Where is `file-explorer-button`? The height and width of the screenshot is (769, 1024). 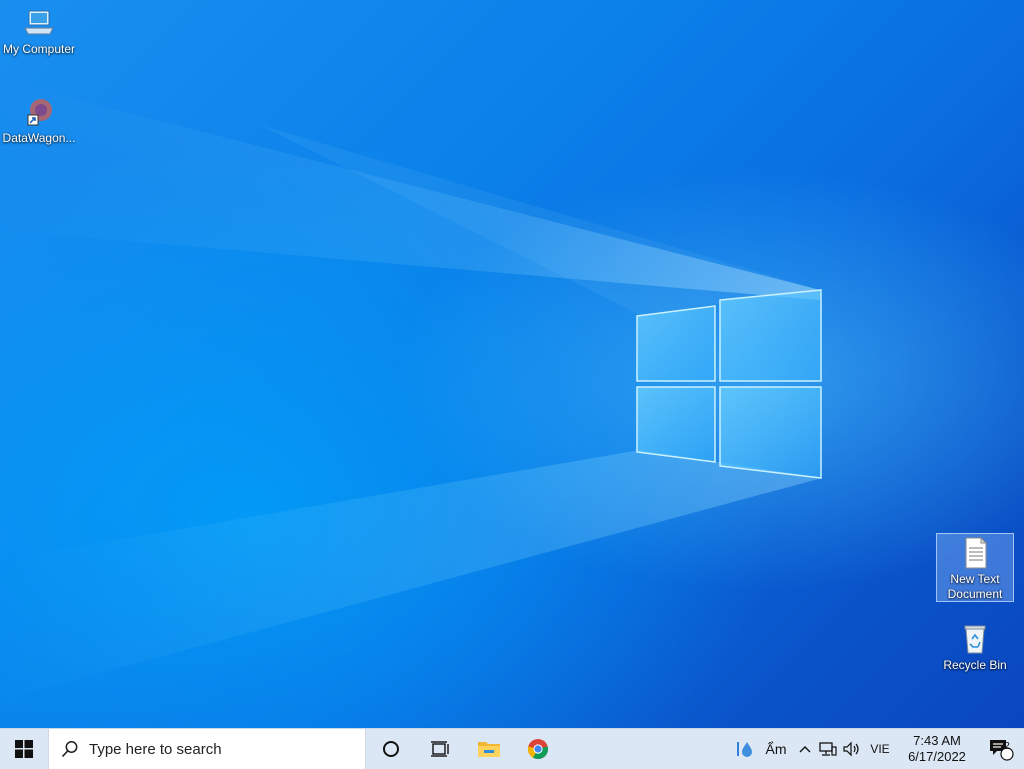
file-explorer-button is located at coordinates (488, 749).